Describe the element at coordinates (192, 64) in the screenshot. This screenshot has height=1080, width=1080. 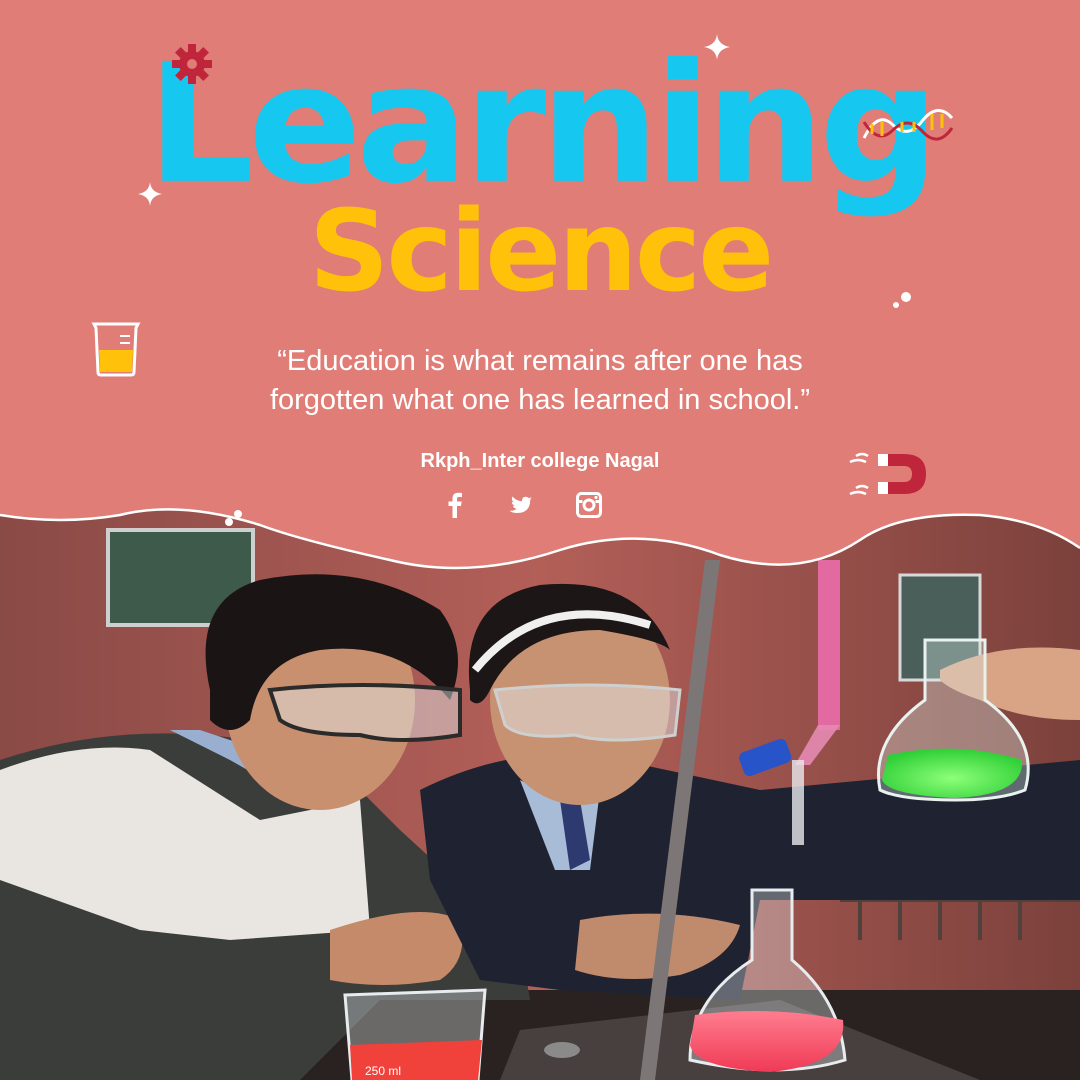
I see `gear-icon` at that location.